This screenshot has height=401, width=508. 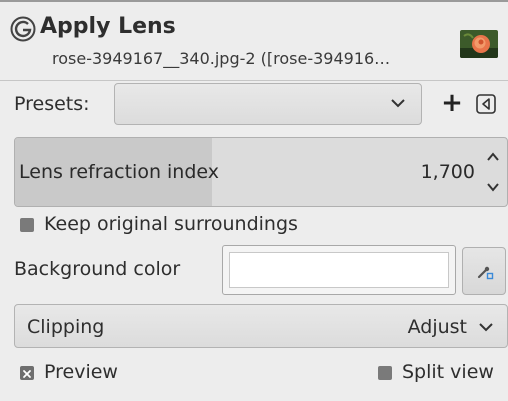 I want to click on color-picker-button, so click(x=484, y=271).